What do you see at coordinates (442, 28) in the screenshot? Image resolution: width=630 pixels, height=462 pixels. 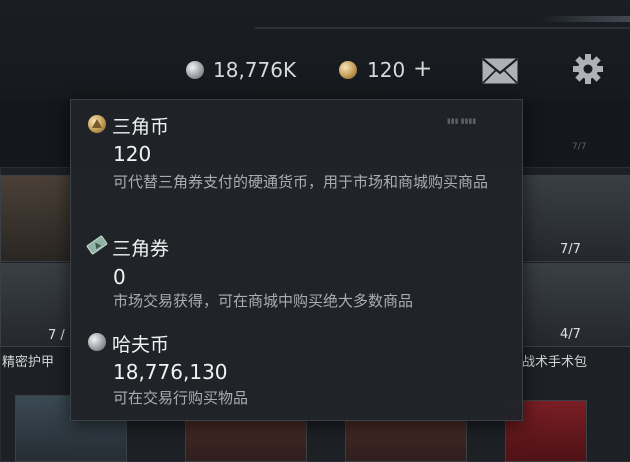 I see `top-divider` at bounding box center [442, 28].